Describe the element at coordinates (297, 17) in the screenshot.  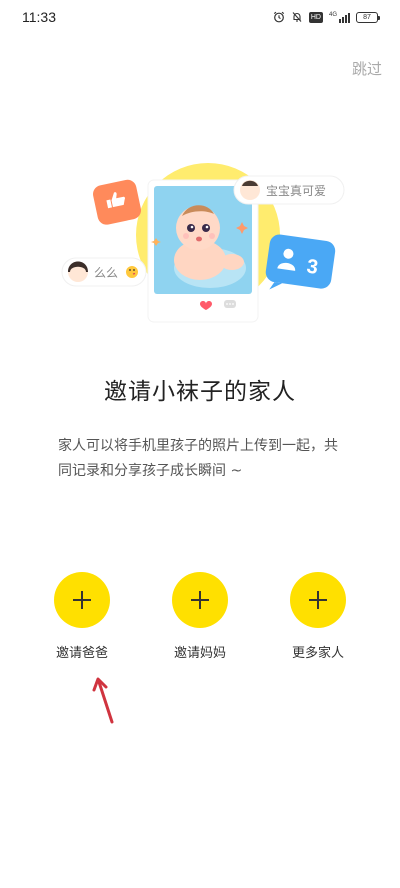
I see `bell-muted-icon` at that location.